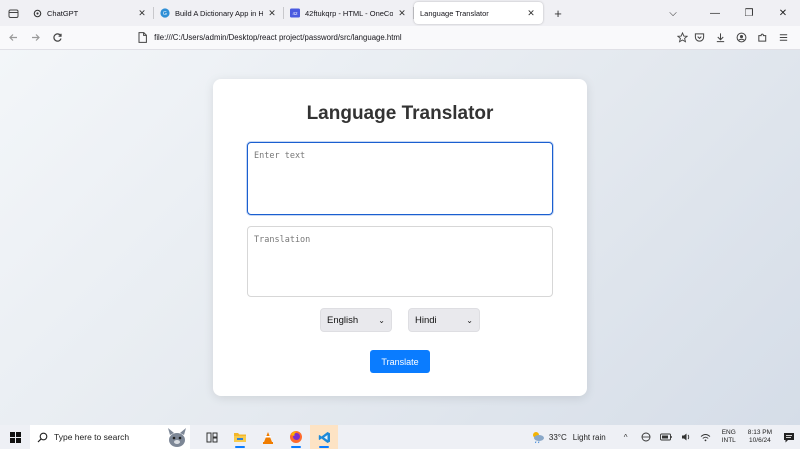 This screenshot has width=800, height=449. What do you see at coordinates (568, 437) in the screenshot?
I see `weather-widget: 33°C Light rain` at bounding box center [568, 437].